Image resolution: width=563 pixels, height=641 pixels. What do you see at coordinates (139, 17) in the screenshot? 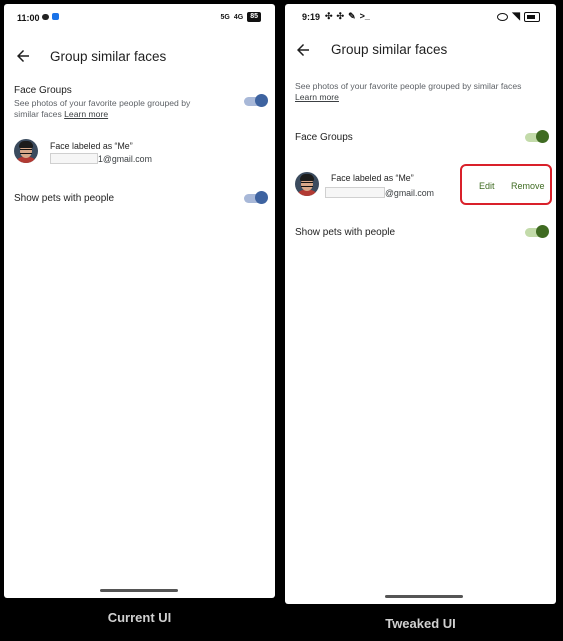
I see `status-bar: 11:00 5G 4G 85` at bounding box center [139, 17].